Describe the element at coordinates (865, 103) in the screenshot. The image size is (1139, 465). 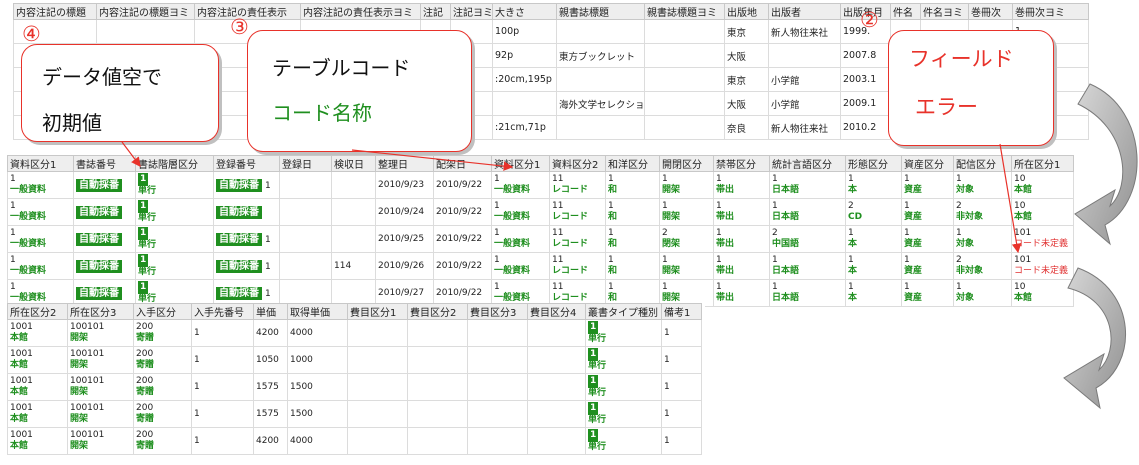
I see `table-cell: 2009.1` at that location.